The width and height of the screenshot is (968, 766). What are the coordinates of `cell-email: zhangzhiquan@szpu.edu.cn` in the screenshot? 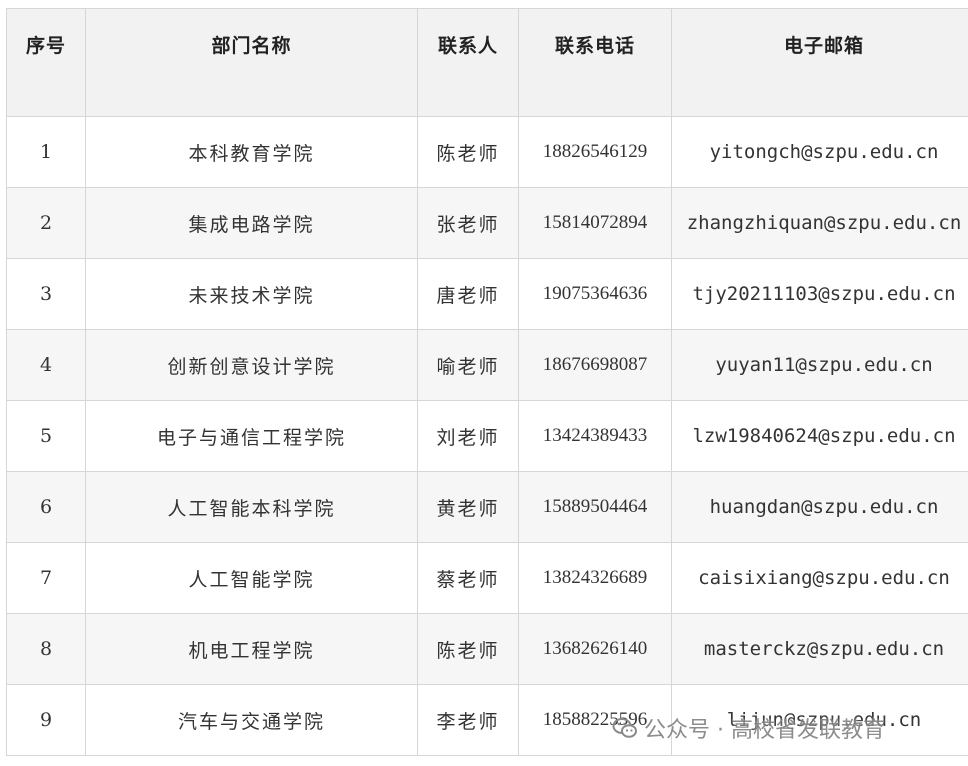 It's located at (819, 223).